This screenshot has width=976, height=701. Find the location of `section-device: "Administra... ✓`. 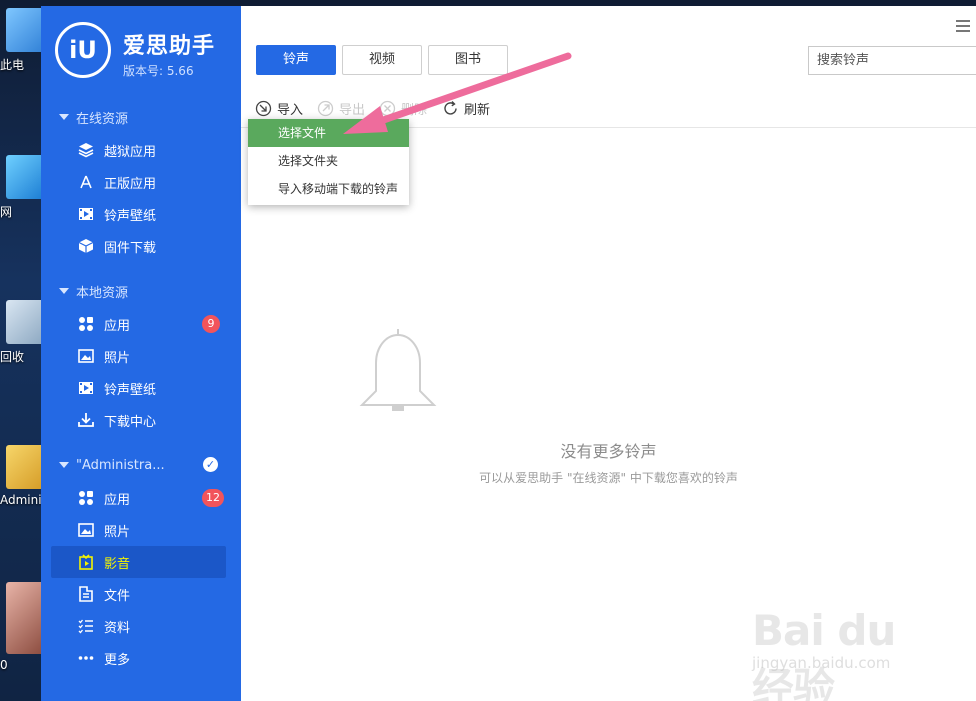

section-device: "Administra... ✓ is located at coordinates (141, 465).